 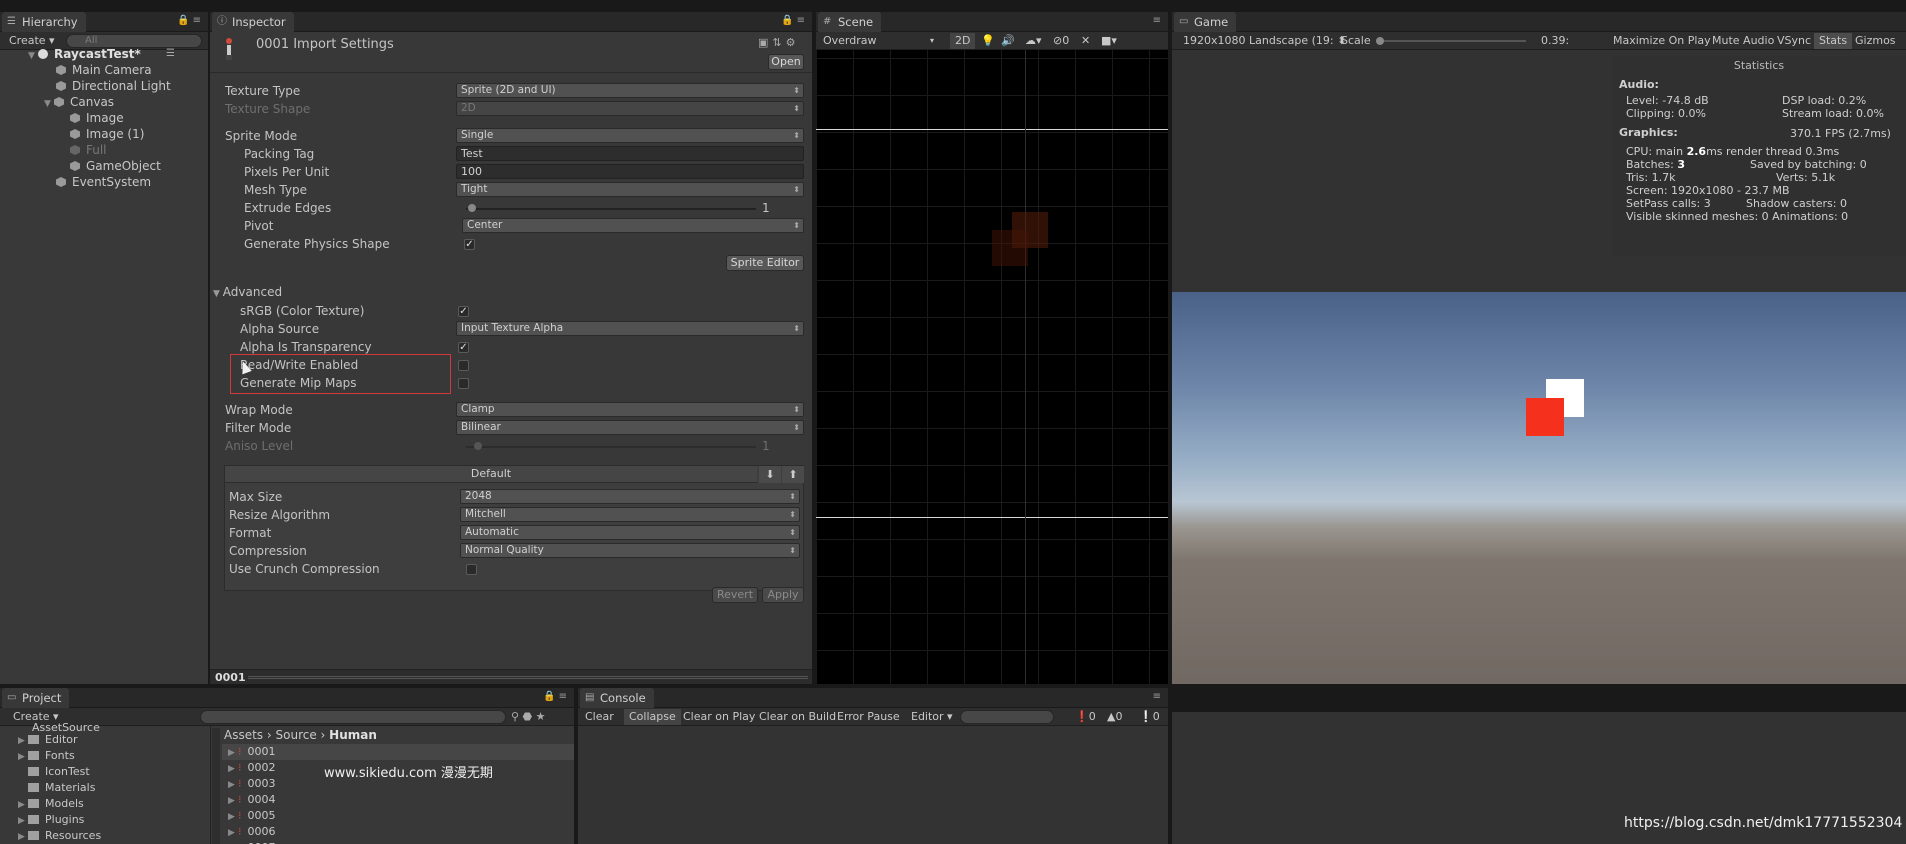 What do you see at coordinates (51, 820) in the screenshot?
I see `folder-plugins: ▶ Plugins` at bounding box center [51, 820].